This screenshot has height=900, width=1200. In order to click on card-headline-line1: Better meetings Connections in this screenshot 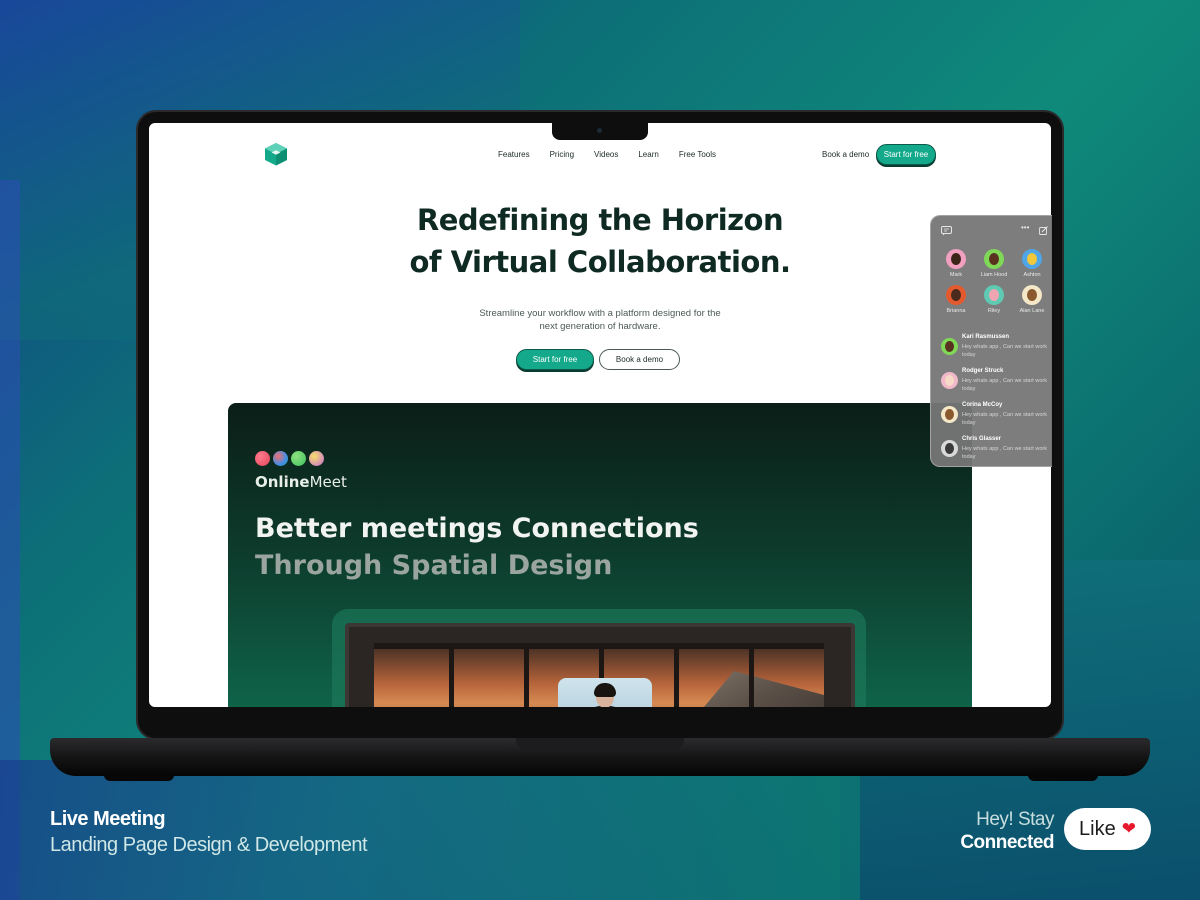, I will do `click(477, 528)`.